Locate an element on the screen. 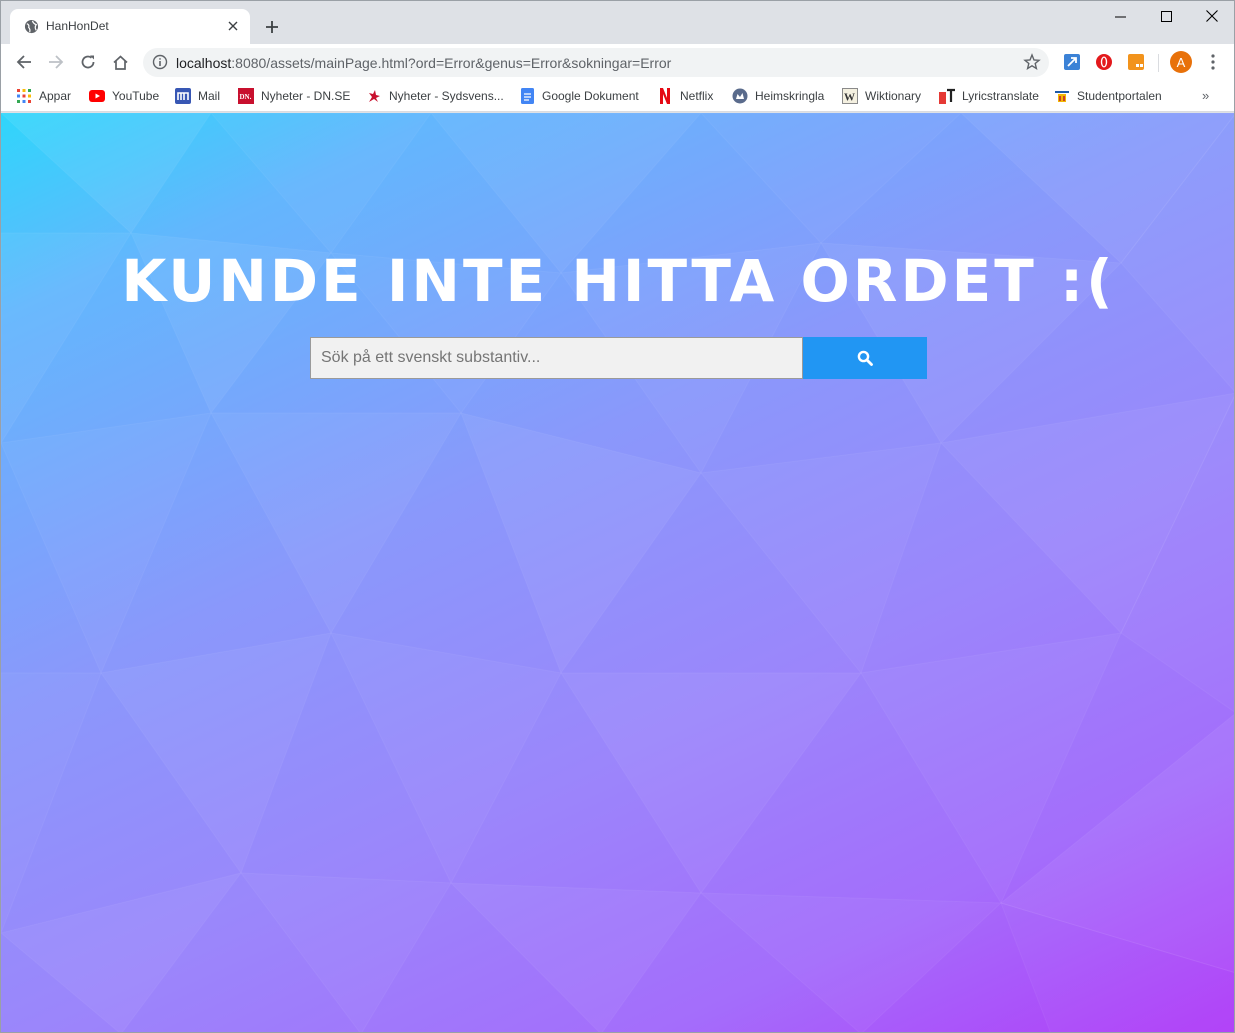 The width and height of the screenshot is (1235, 1033). bookmark-label: Google Dokument is located at coordinates (590, 96).